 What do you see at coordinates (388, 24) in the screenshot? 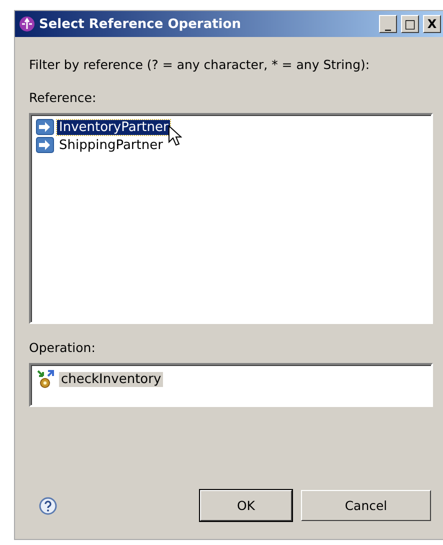
I see `minimize-button: _` at bounding box center [388, 24].